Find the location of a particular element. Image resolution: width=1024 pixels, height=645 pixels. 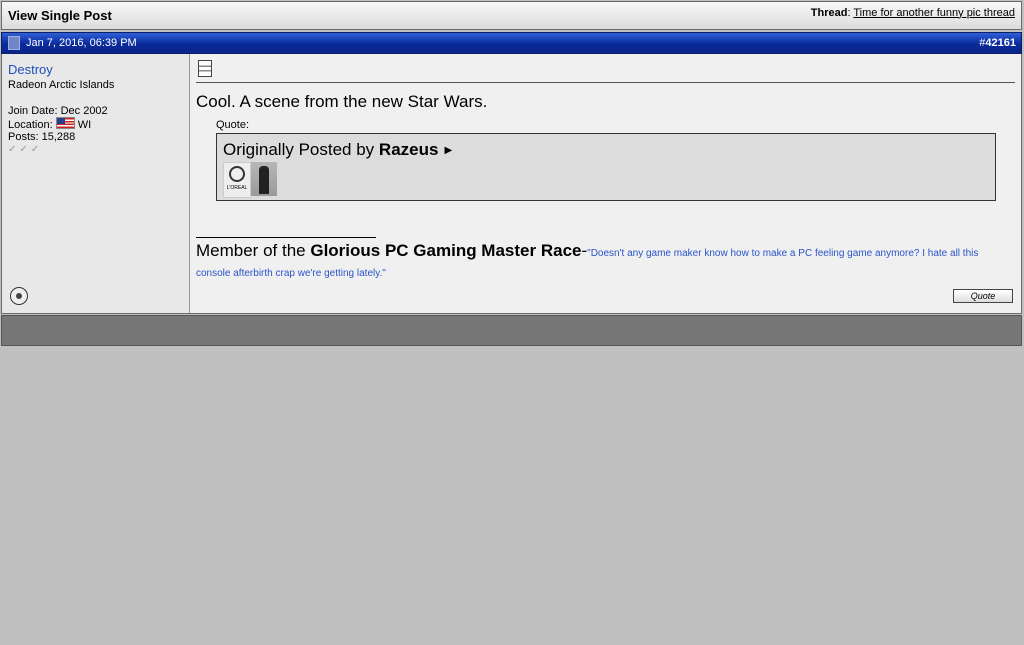

thread-link: Time for another funny pic thread is located at coordinates (934, 13).